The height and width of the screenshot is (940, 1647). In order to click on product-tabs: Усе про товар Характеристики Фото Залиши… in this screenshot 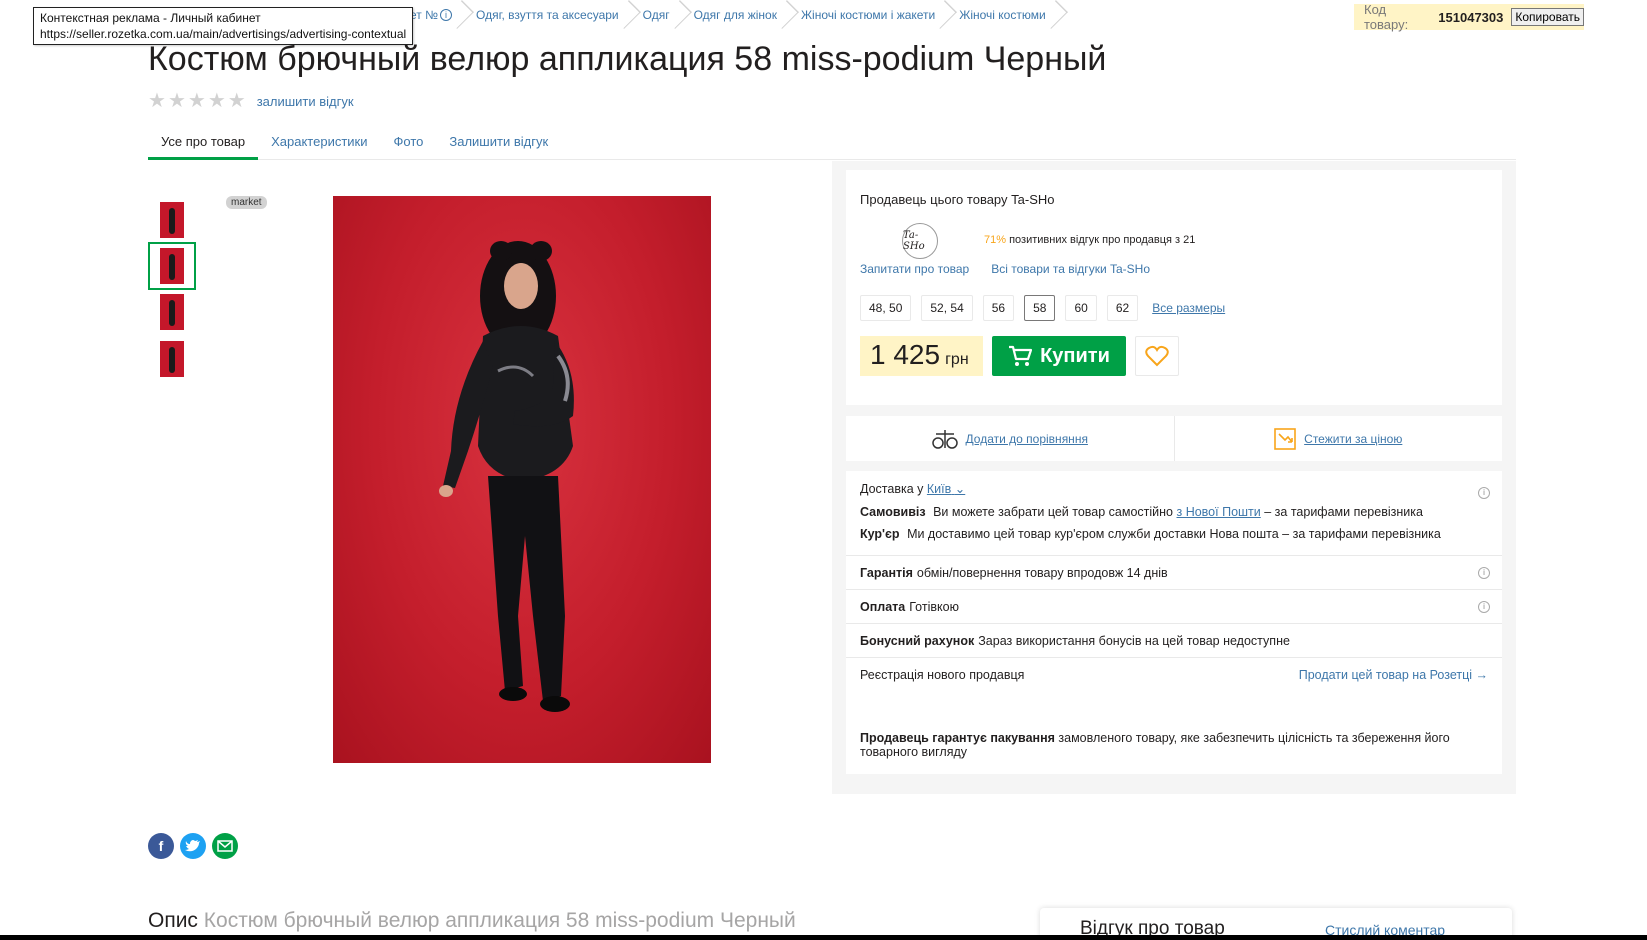, I will do `click(832, 143)`.